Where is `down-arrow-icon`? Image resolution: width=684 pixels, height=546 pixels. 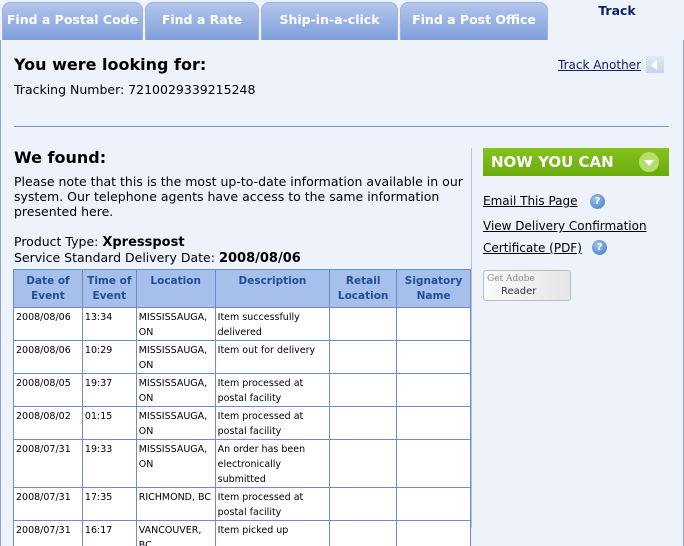
down-arrow-icon is located at coordinates (649, 162).